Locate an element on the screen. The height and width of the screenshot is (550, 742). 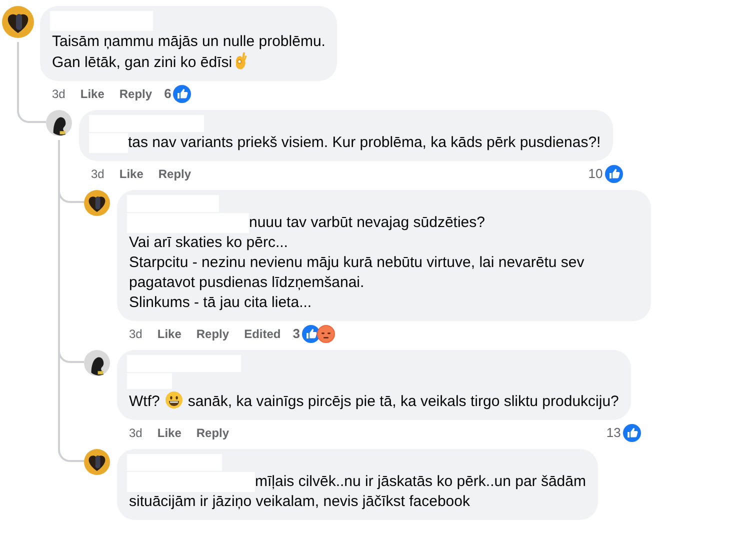
comment-text: situācijām ir jāziņo veikalam, nevis jāčīkst facebook is located at coordinates (299, 501).